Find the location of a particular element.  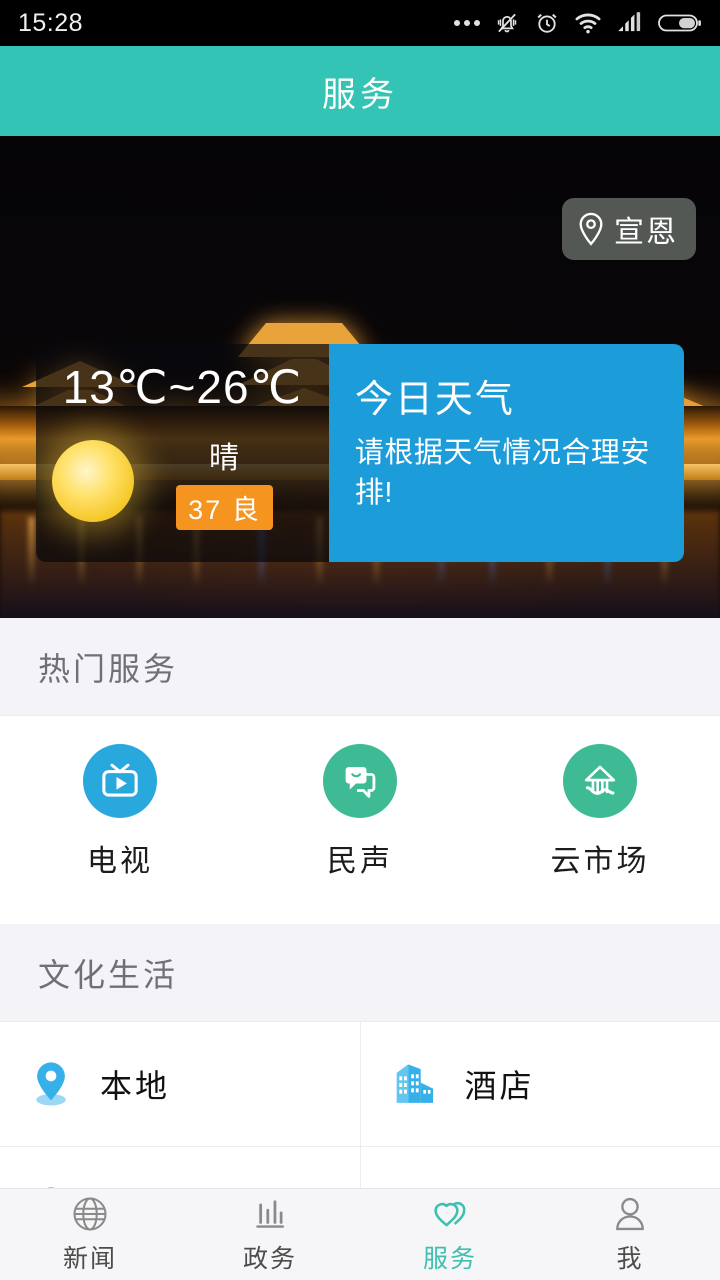

cloud-market-icon is located at coordinates (600, 781).